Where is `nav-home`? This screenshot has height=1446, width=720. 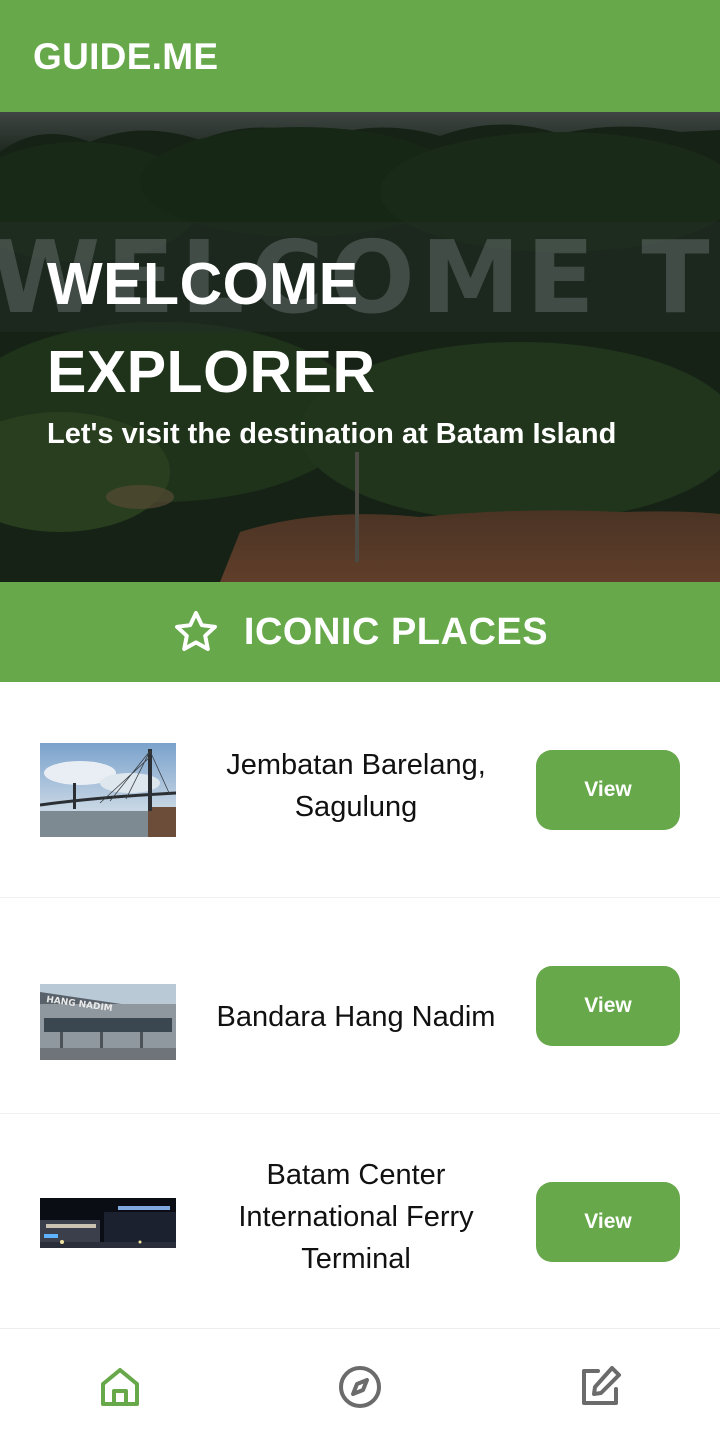 nav-home is located at coordinates (120, 1387).